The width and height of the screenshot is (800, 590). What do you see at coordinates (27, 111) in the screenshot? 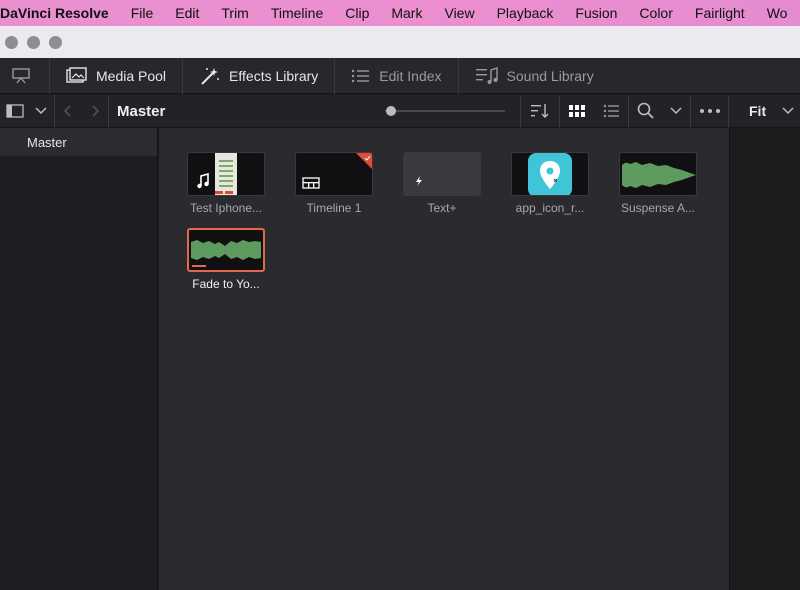
I see `bin-list-toggle` at bounding box center [27, 111].